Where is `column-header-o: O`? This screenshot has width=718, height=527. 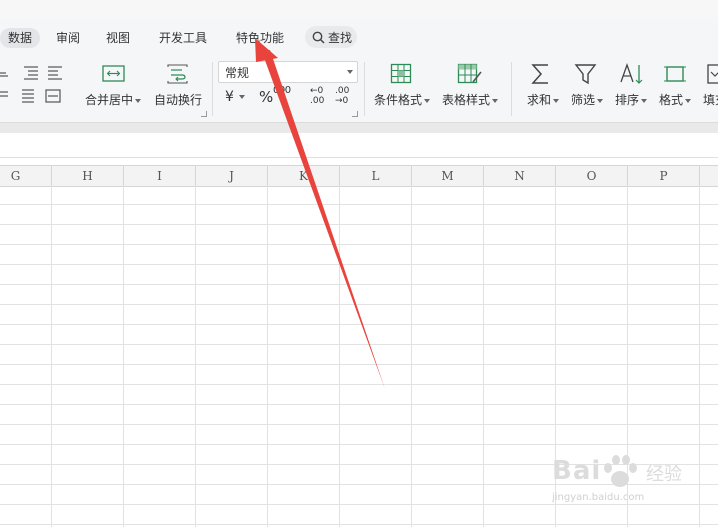
column-header-o: O is located at coordinates (592, 176).